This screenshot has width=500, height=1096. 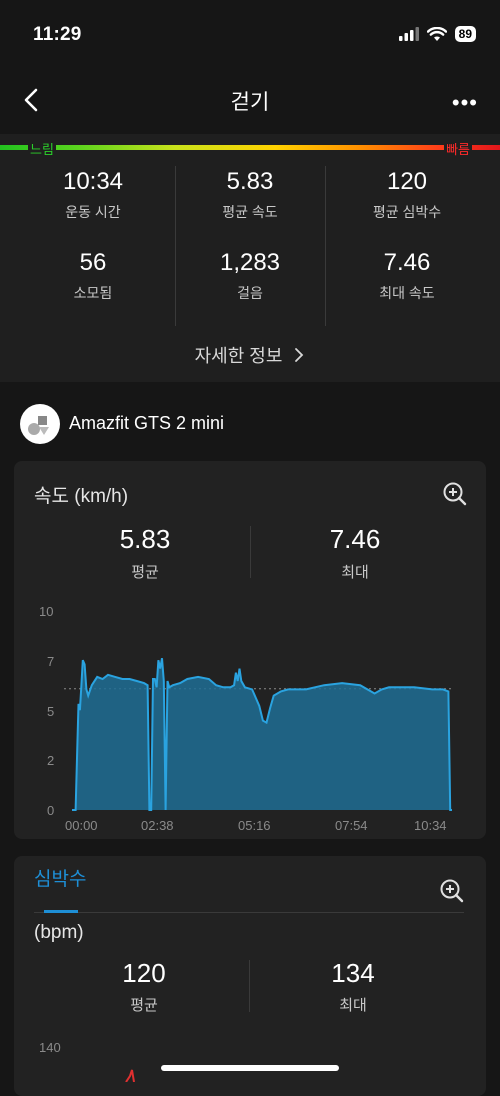 I want to click on stat-value: 5.83, so click(x=250, y=181).